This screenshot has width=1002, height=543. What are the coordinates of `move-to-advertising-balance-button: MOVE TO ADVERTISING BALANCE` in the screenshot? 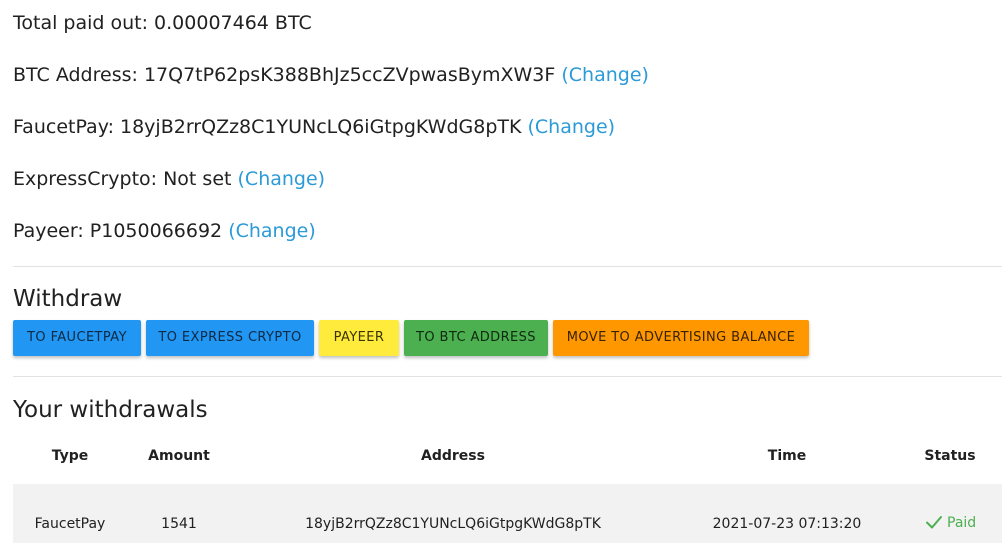 It's located at (681, 338).